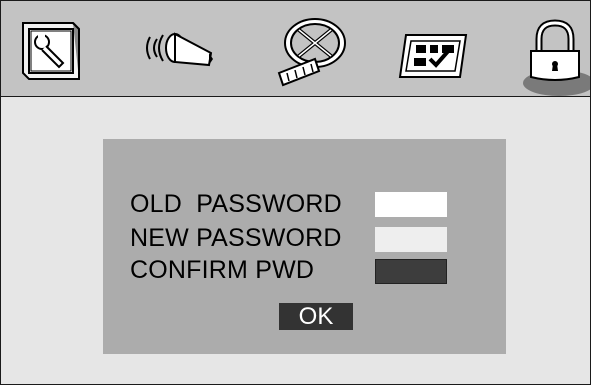  I want to click on tab-setup, so click(54, 48).